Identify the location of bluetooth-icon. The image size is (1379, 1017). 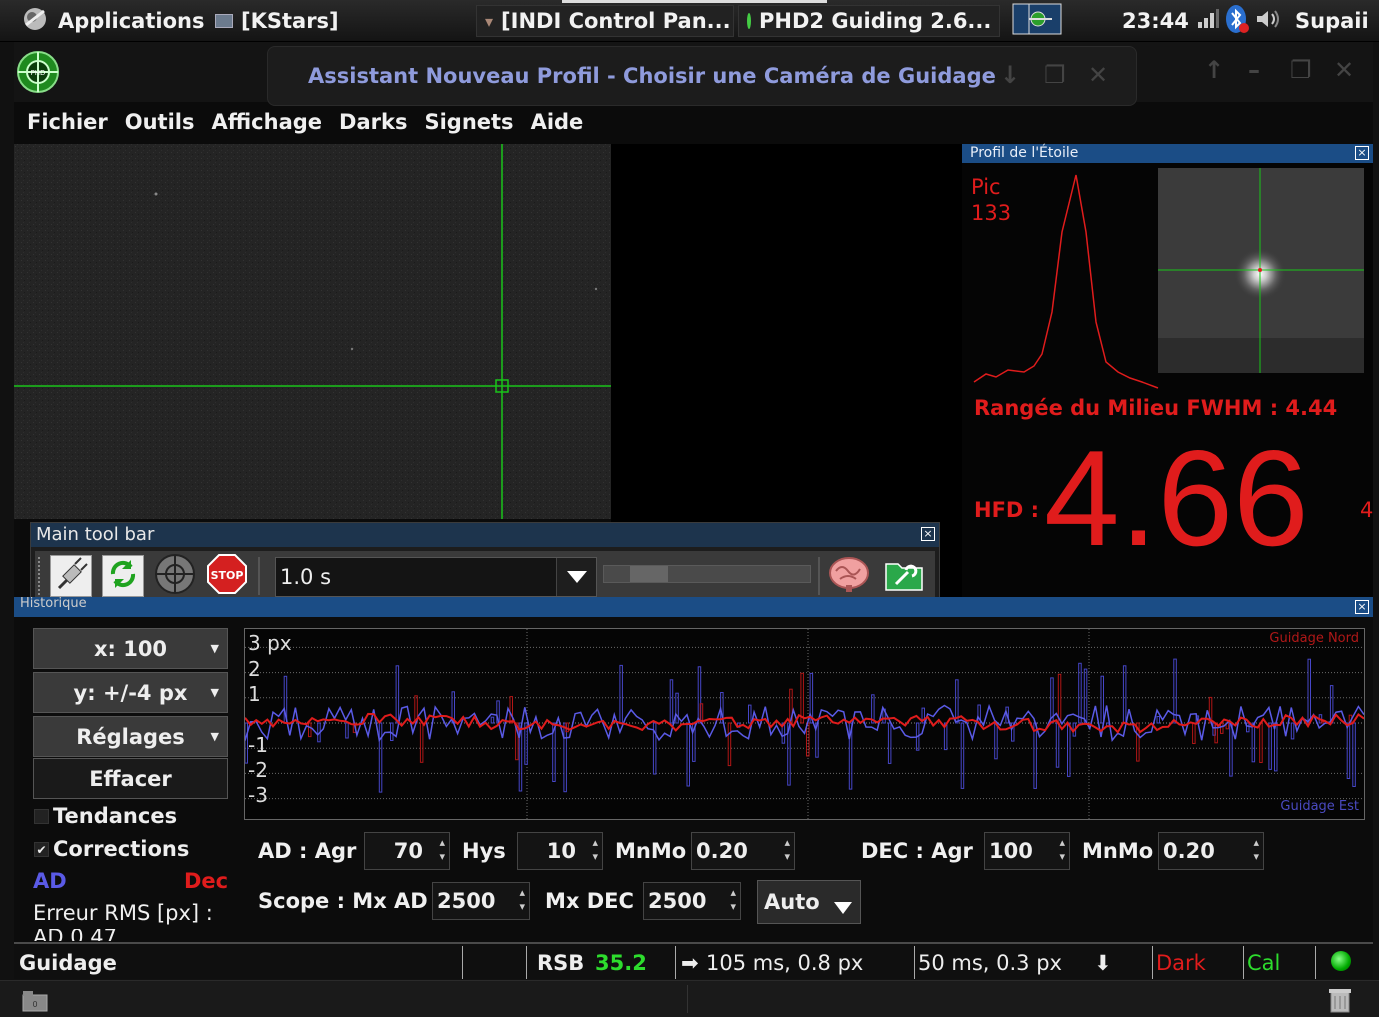
(1237, 21).